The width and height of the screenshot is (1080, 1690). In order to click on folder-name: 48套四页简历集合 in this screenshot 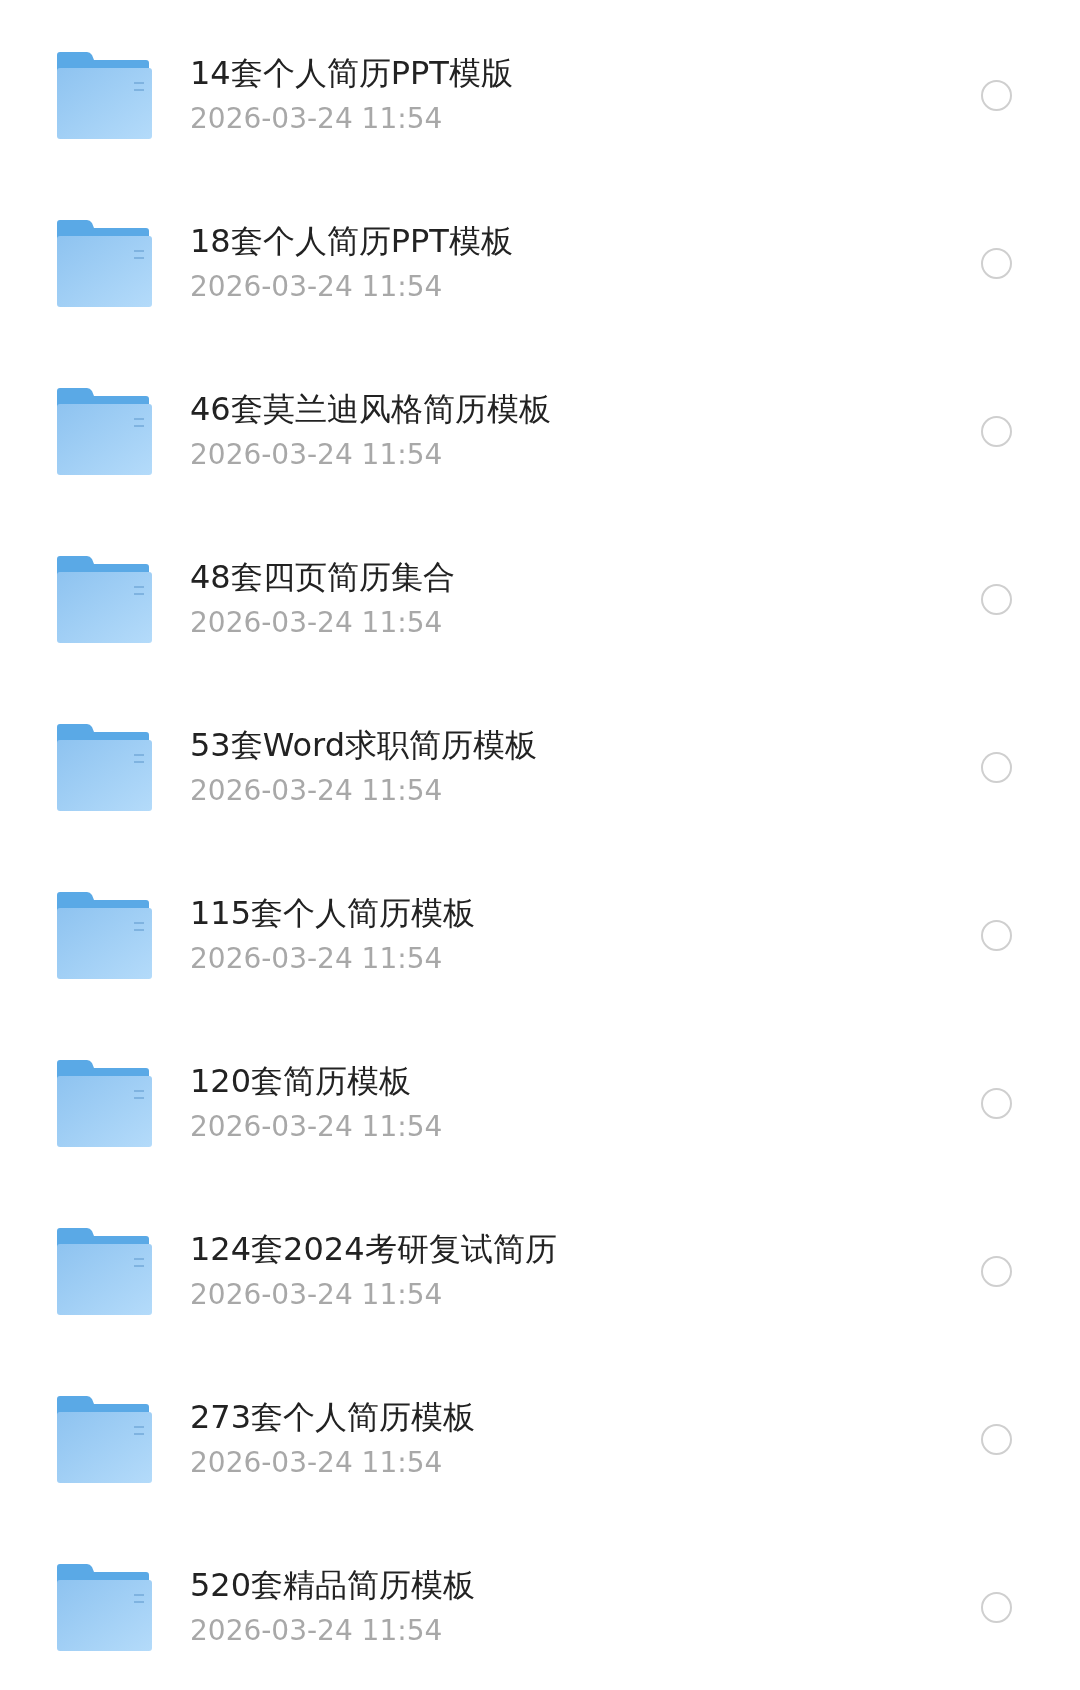, I will do `click(323, 577)`.